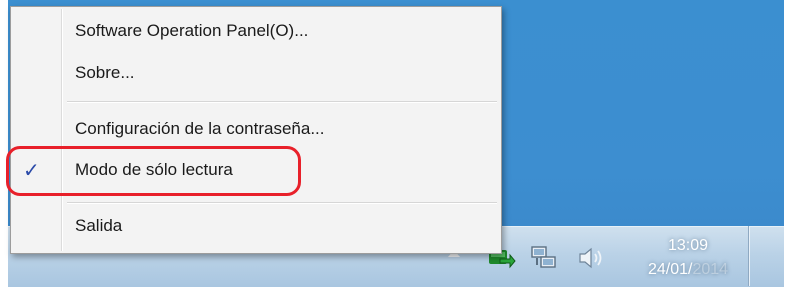  What do you see at coordinates (670, 269) in the screenshot?
I see `clock-date-visible: 24/01/` at bounding box center [670, 269].